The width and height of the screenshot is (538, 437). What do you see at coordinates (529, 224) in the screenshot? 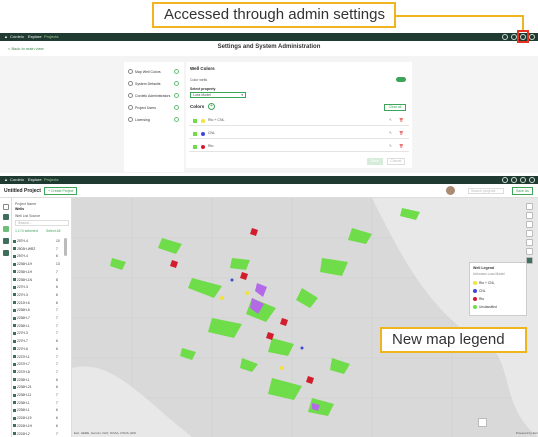
I see `home-icon` at bounding box center [529, 224].